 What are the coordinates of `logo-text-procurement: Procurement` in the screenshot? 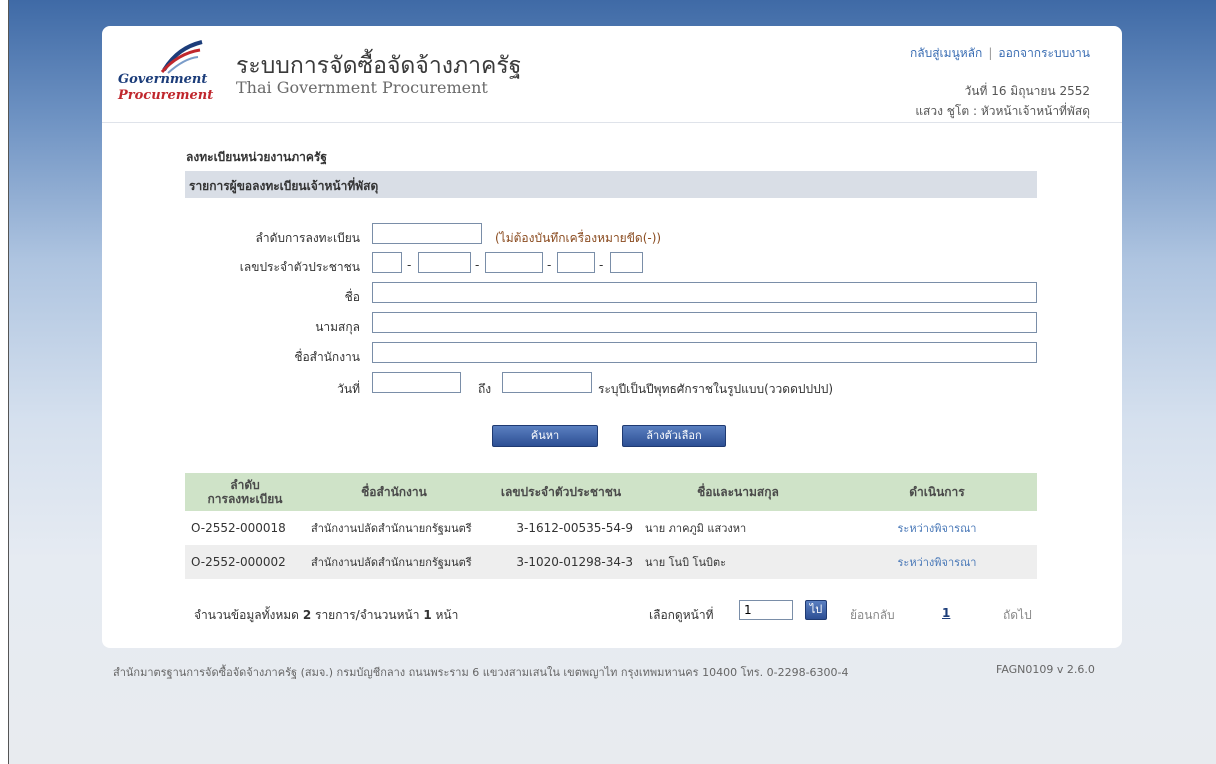 It's located at (166, 95).